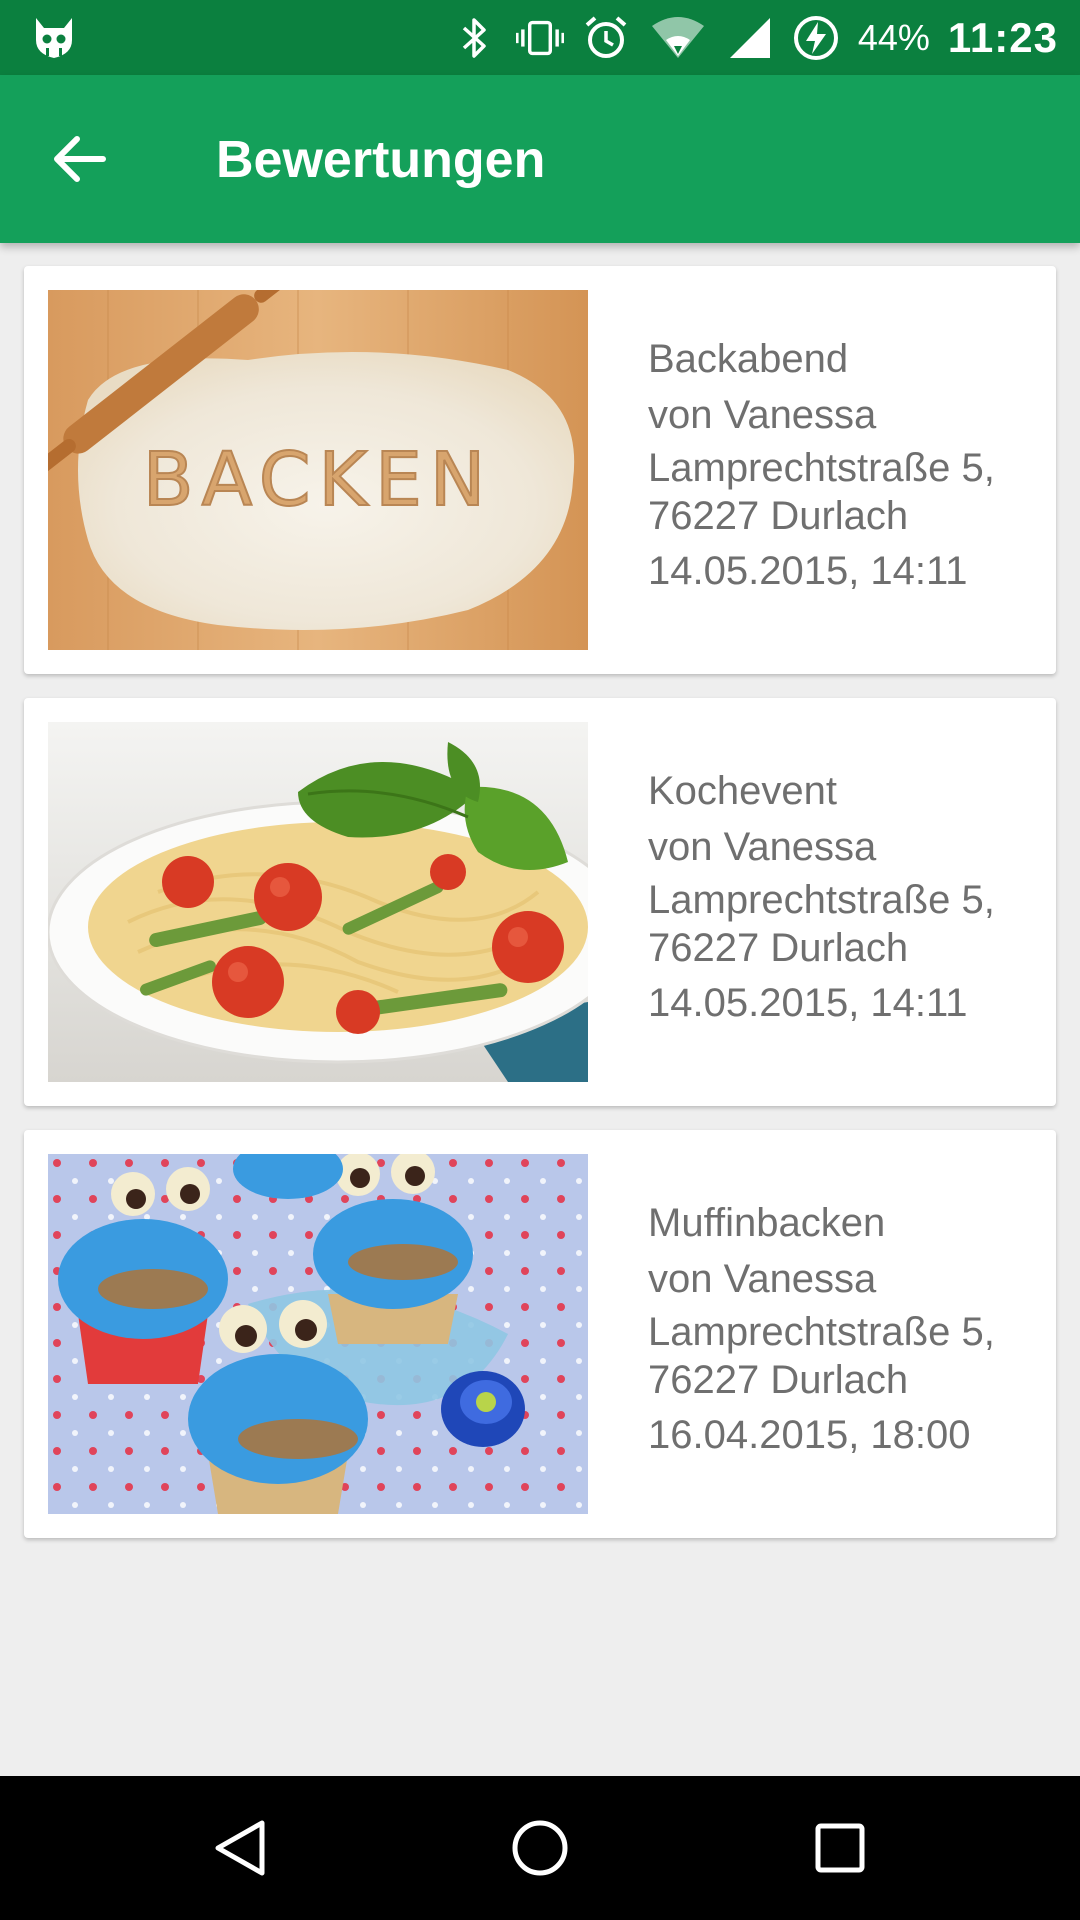 This screenshot has width=1080, height=1920. What do you see at coordinates (240, 1848) in the screenshot?
I see `back-triangle-icon` at bounding box center [240, 1848].